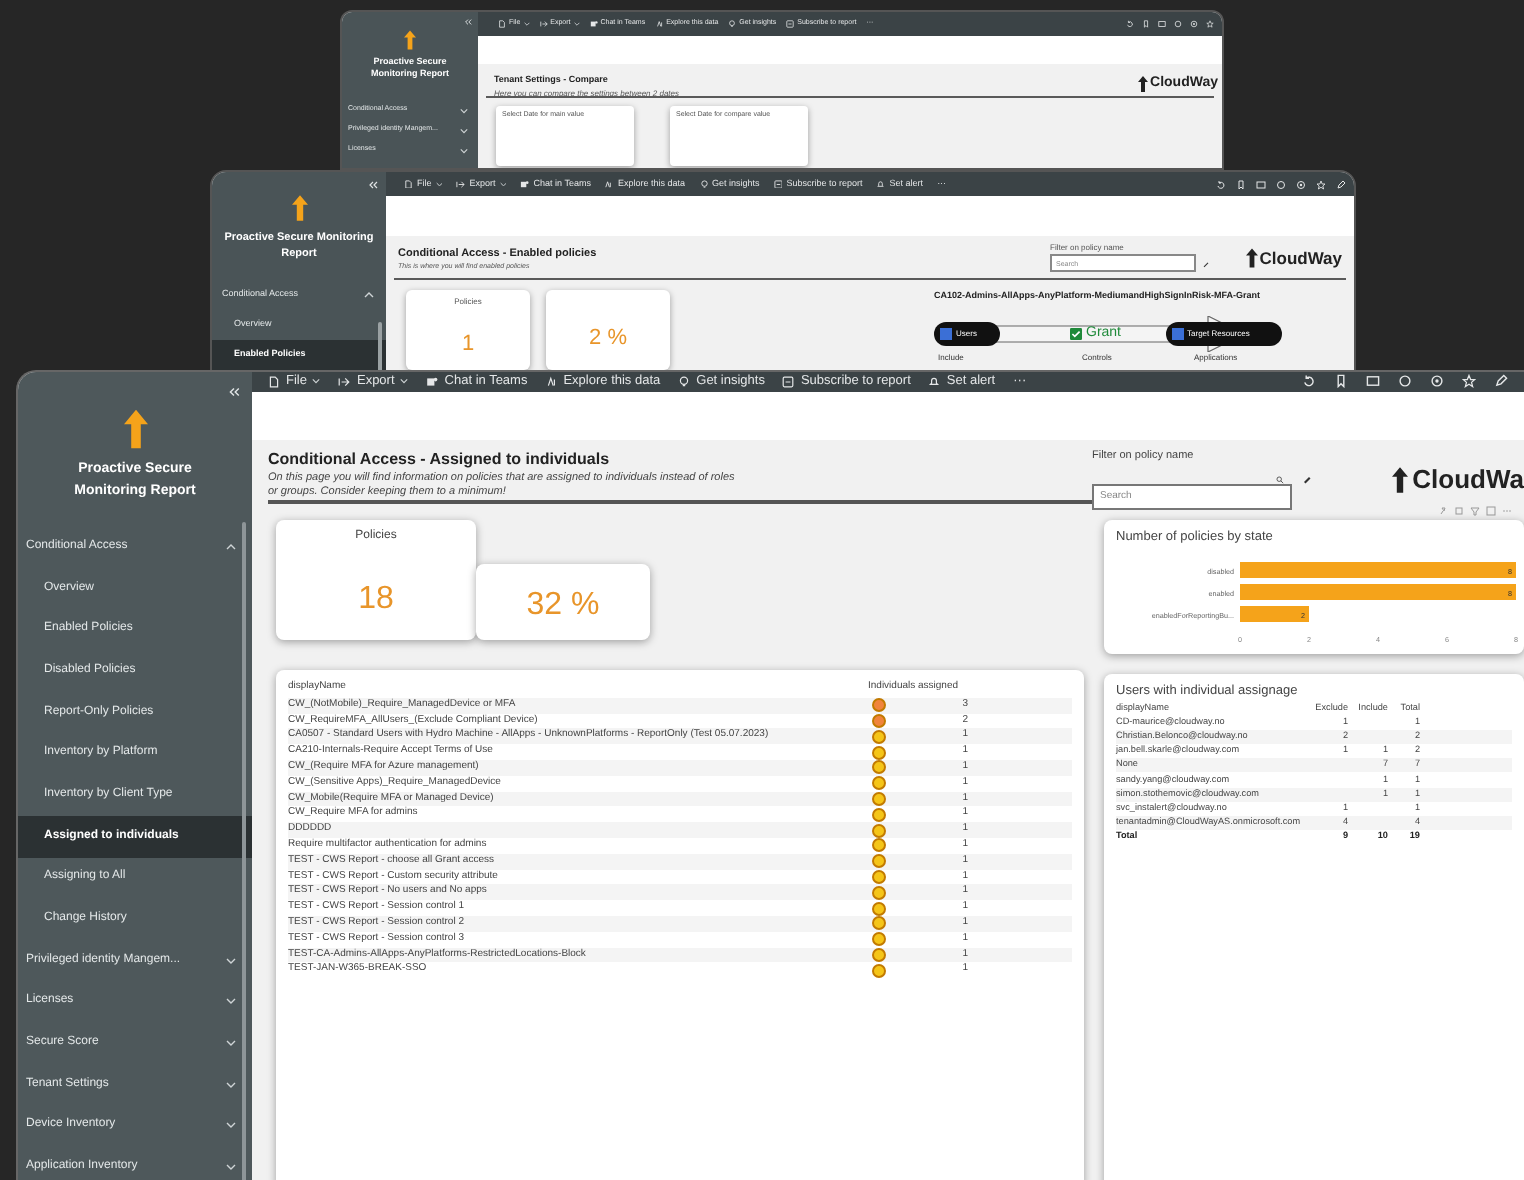 The width and height of the screenshot is (1524, 1180). I want to click on kpi-value: 2 %, so click(608, 339).